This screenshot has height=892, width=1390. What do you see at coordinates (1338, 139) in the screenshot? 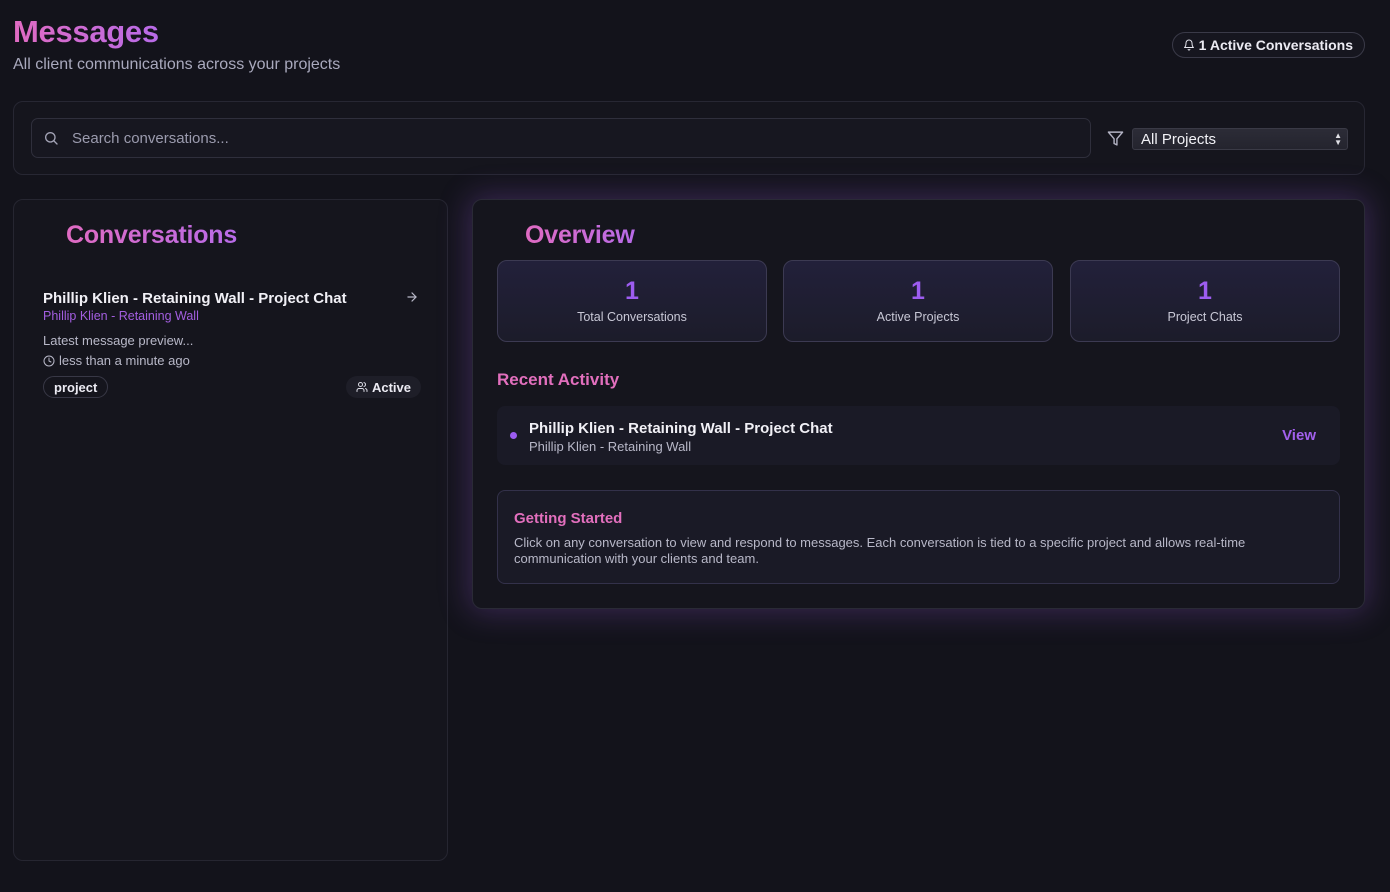
I see `select-arrows-icon: ▲ ▼` at bounding box center [1338, 139].